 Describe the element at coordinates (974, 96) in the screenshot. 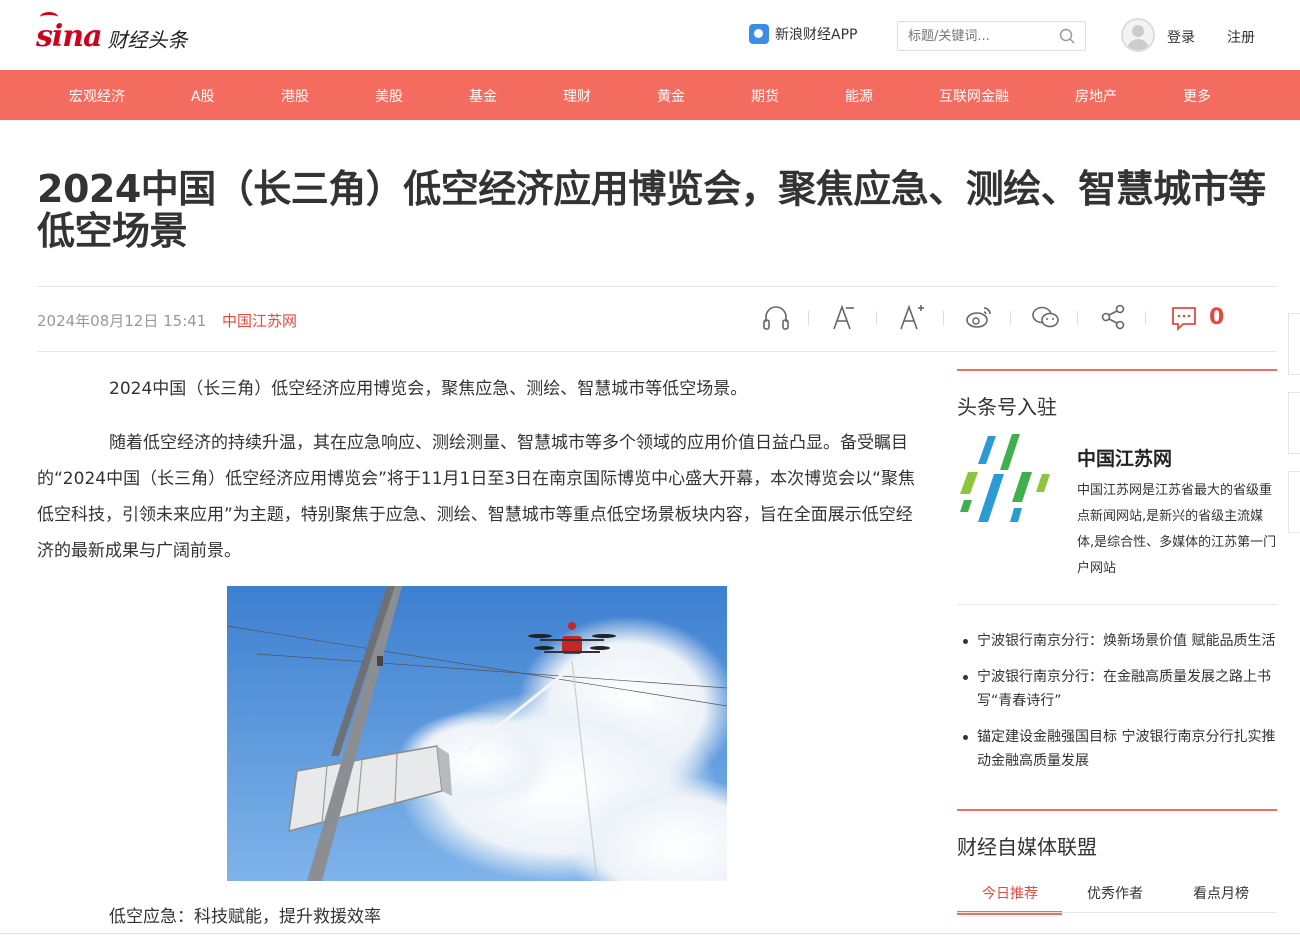

I see `nav-item-internet-finance: 互联网金融` at that location.